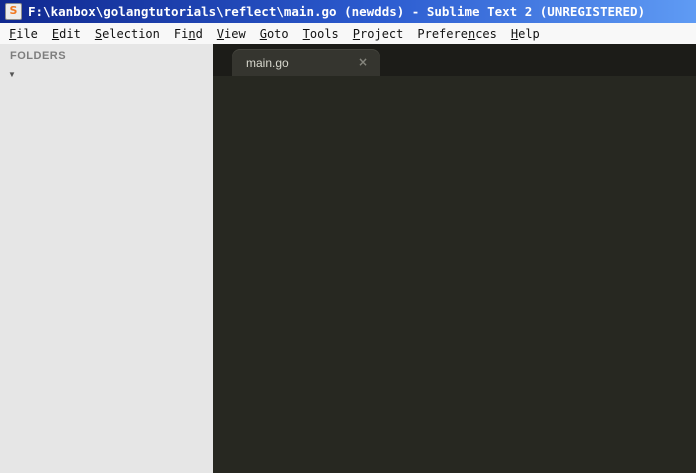 The width and height of the screenshot is (696, 473). Describe the element at coordinates (231, 34) in the screenshot. I see `menu-item-view: View` at that location.